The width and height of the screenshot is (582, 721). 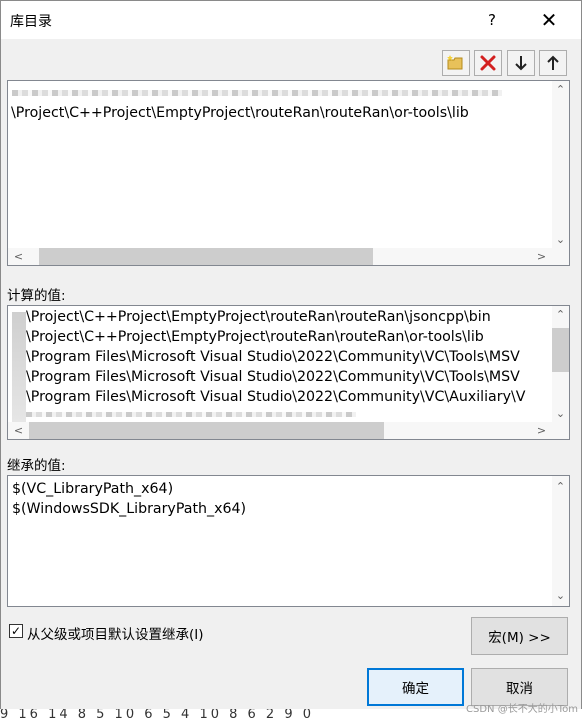 I want to click on new-line-button, so click(x=456, y=63).